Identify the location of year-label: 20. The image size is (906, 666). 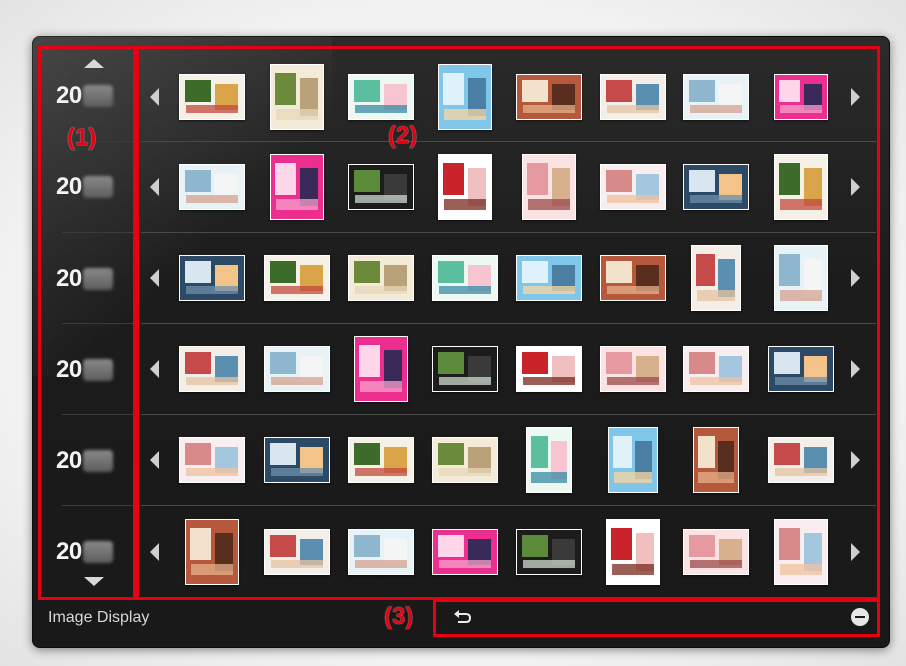
(69, 95).